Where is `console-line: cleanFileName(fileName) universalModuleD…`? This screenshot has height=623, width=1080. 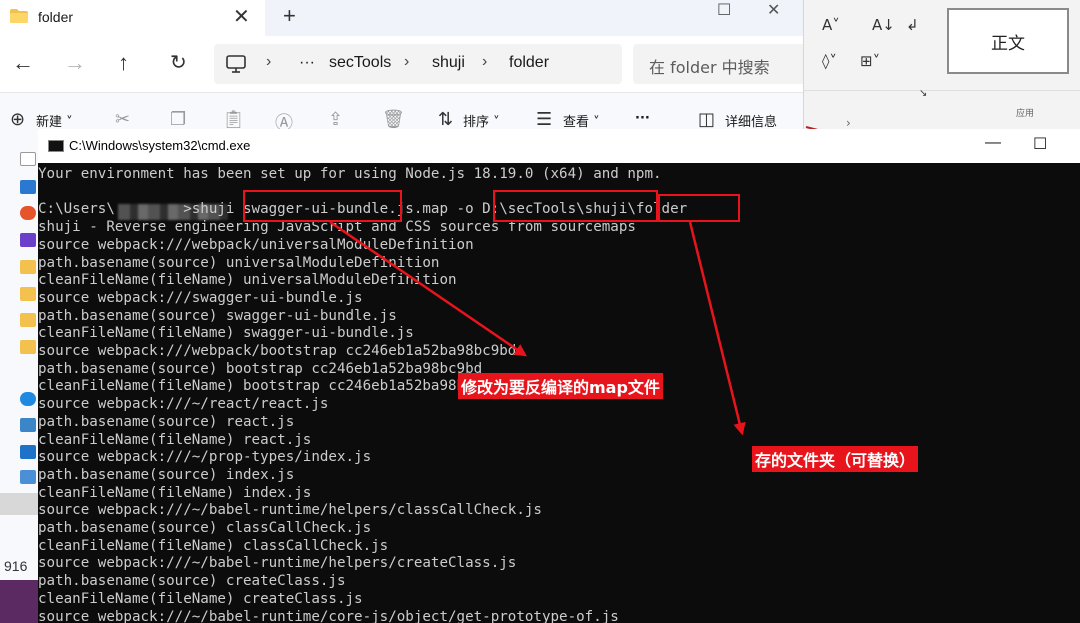
console-line: cleanFileName(fileName) universalModuleD… is located at coordinates (247, 280).